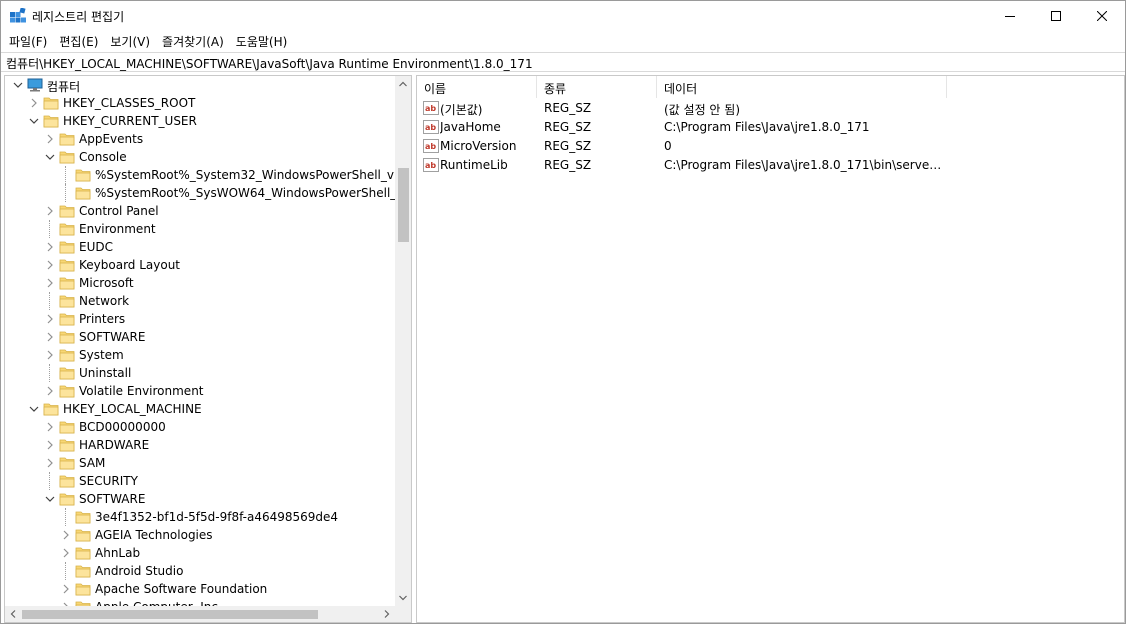 The height and width of the screenshot is (624, 1126). What do you see at coordinates (49, 373) in the screenshot?
I see `tree-connector` at bounding box center [49, 373].